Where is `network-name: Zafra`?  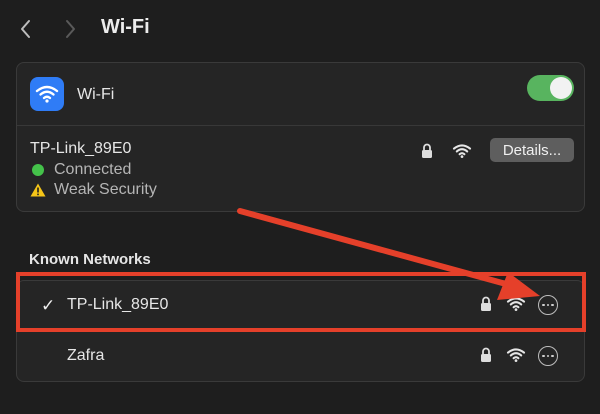 network-name: Zafra is located at coordinates (86, 355).